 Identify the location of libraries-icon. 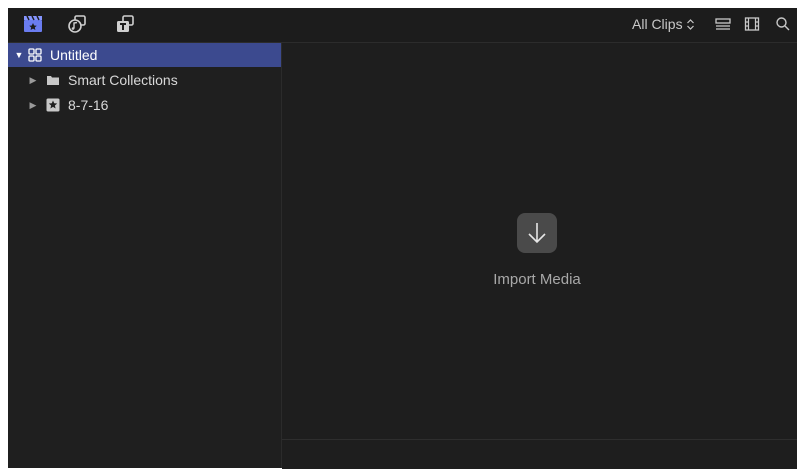
(33, 24).